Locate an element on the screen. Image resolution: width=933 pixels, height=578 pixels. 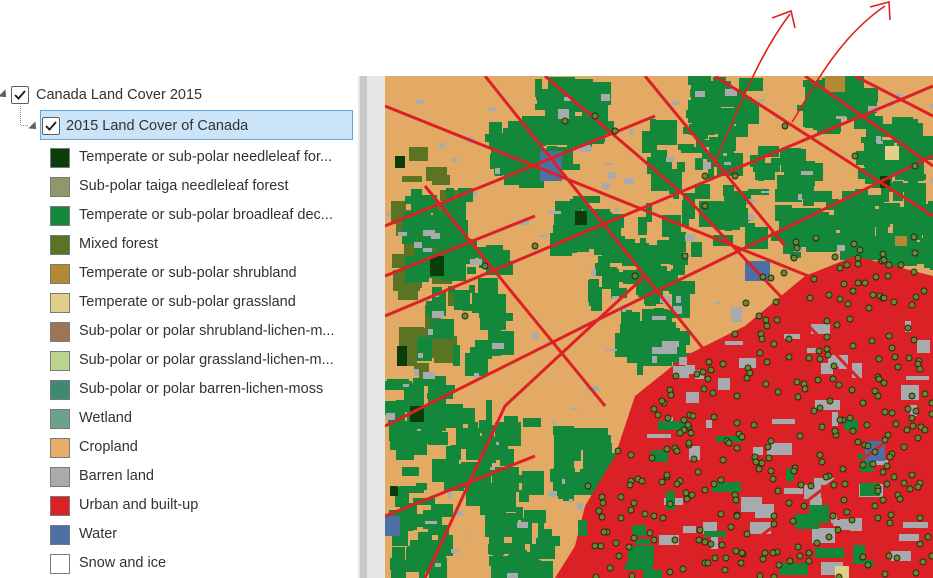
legend-item: Urban and built-up is located at coordinates (202, 507).